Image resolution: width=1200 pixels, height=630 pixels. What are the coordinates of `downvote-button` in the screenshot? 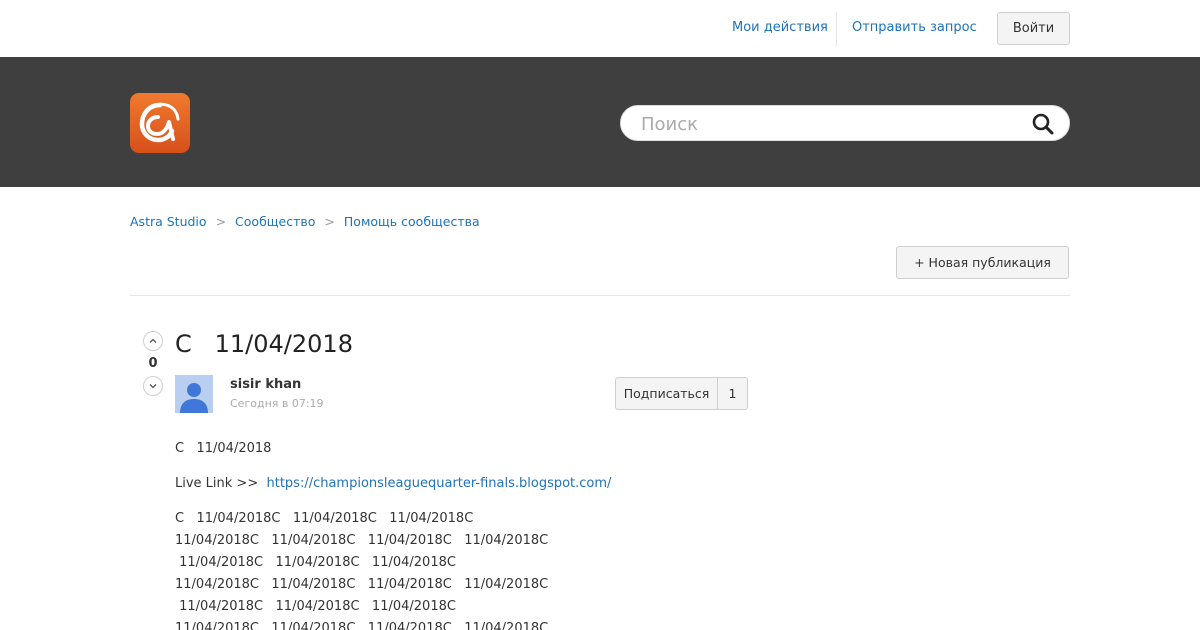 It's located at (153, 386).